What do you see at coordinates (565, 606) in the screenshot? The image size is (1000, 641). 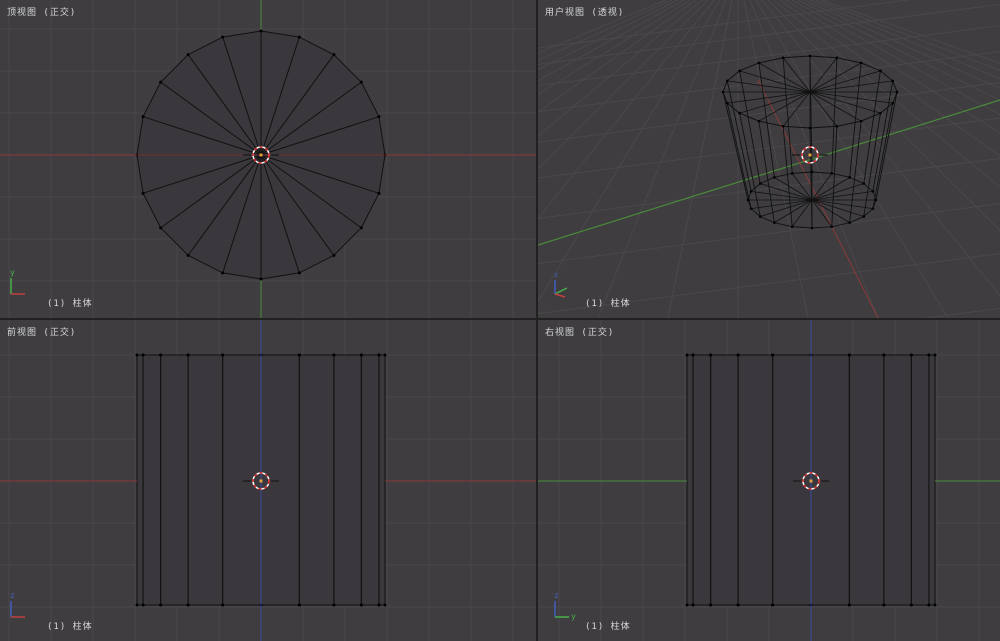 I see `axis-gizmo-icon: z y` at bounding box center [565, 606].